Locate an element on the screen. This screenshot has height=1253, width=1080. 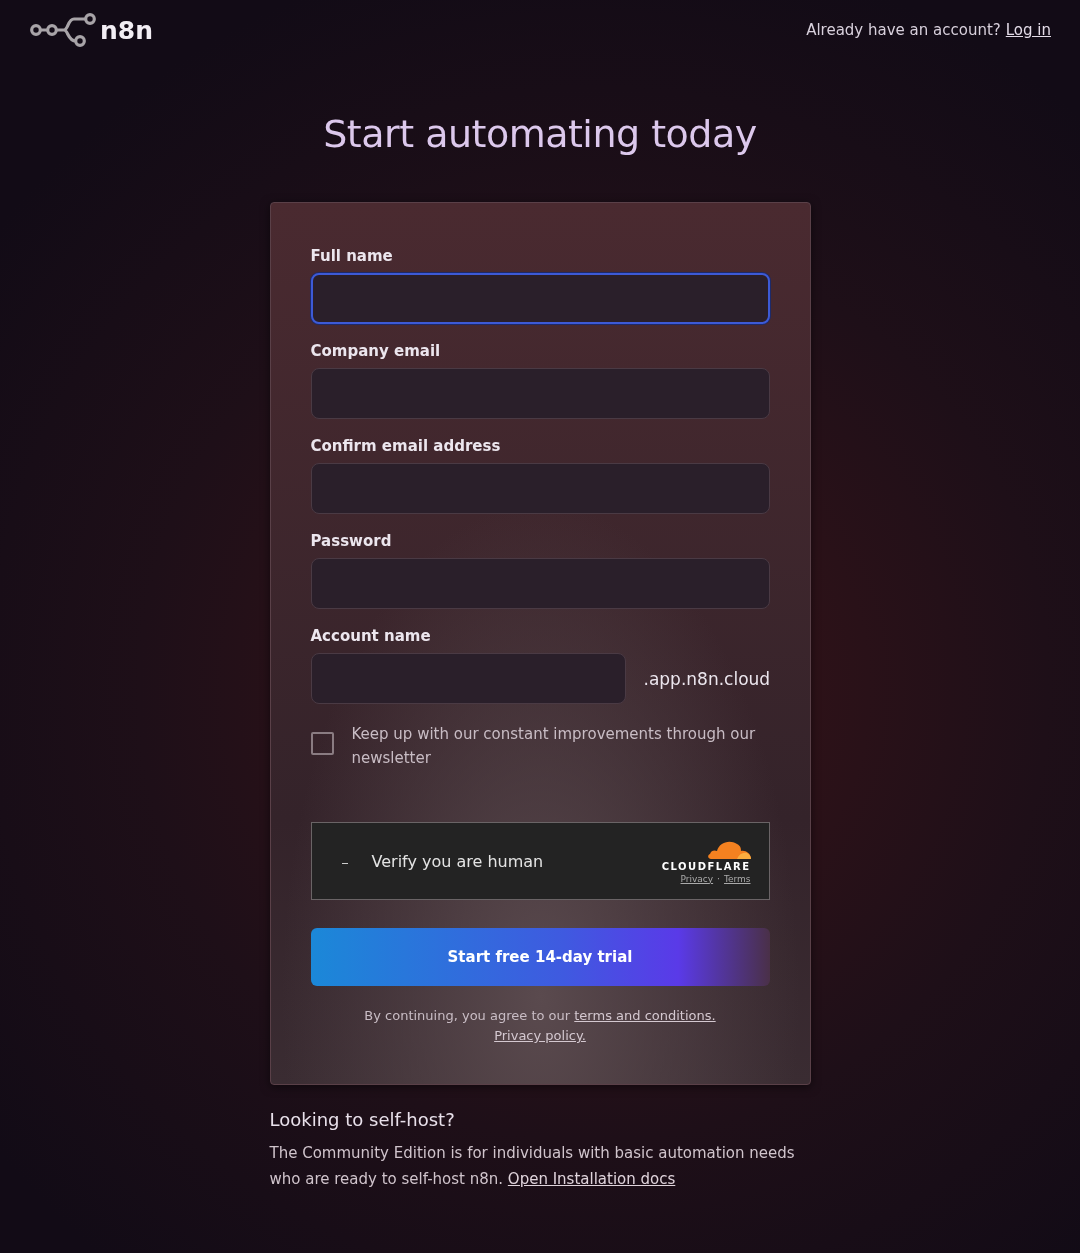
self-host-text: The Community Edition is for individuals with basic automation needs who are ready to self-host n8n. Open Installation docs is located at coordinates (532, 1166).